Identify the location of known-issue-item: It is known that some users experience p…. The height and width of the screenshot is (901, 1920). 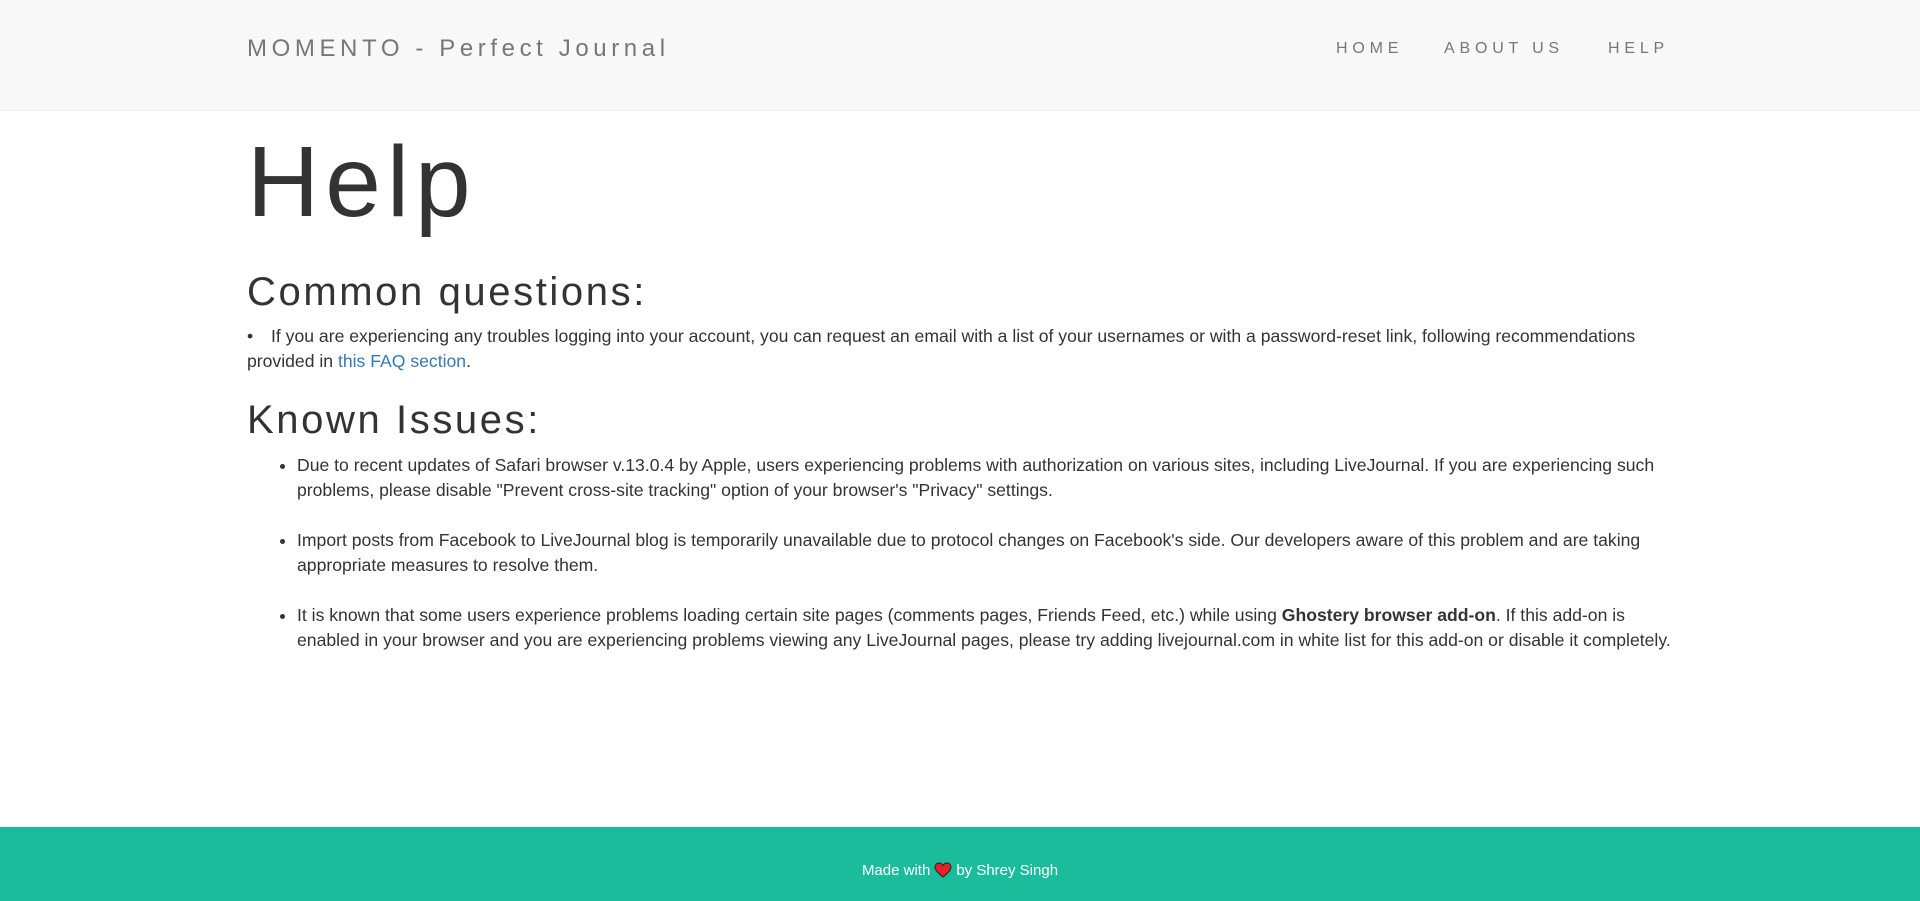
(985, 628).